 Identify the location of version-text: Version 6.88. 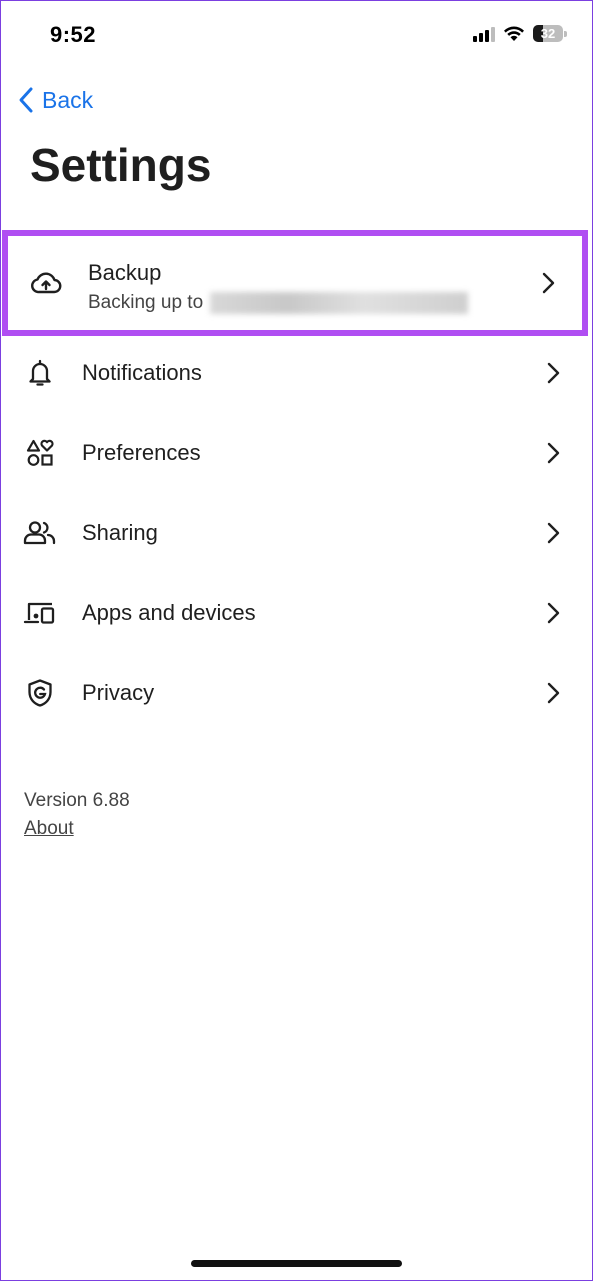
(77, 800).